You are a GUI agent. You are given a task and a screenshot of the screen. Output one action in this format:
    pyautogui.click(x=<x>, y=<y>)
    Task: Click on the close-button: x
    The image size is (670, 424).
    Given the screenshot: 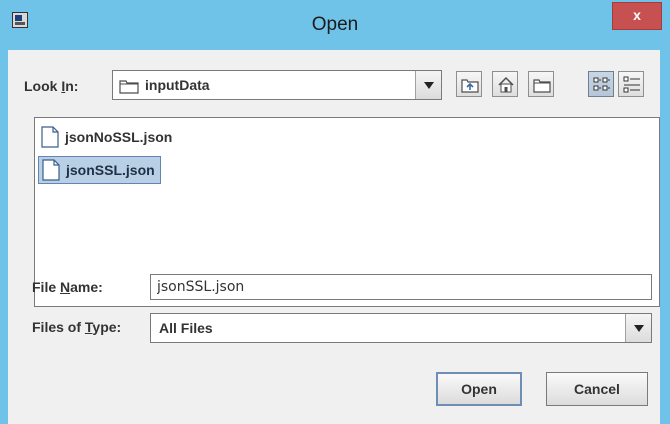 What is the action you would take?
    pyautogui.click(x=637, y=16)
    